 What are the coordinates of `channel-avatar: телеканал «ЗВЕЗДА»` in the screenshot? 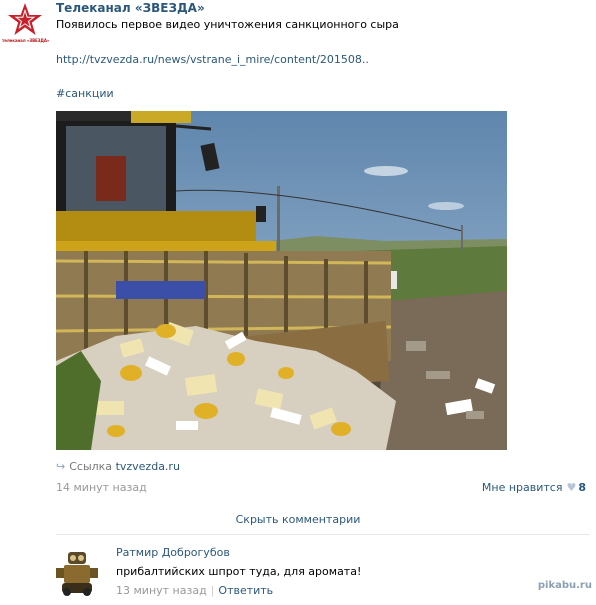 It's located at (26, 25).